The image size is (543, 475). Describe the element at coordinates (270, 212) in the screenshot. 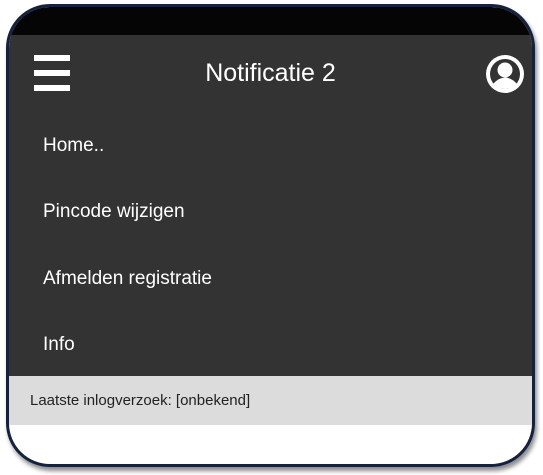

I see `menu-item-change-pin: Pincode wijzigen` at that location.